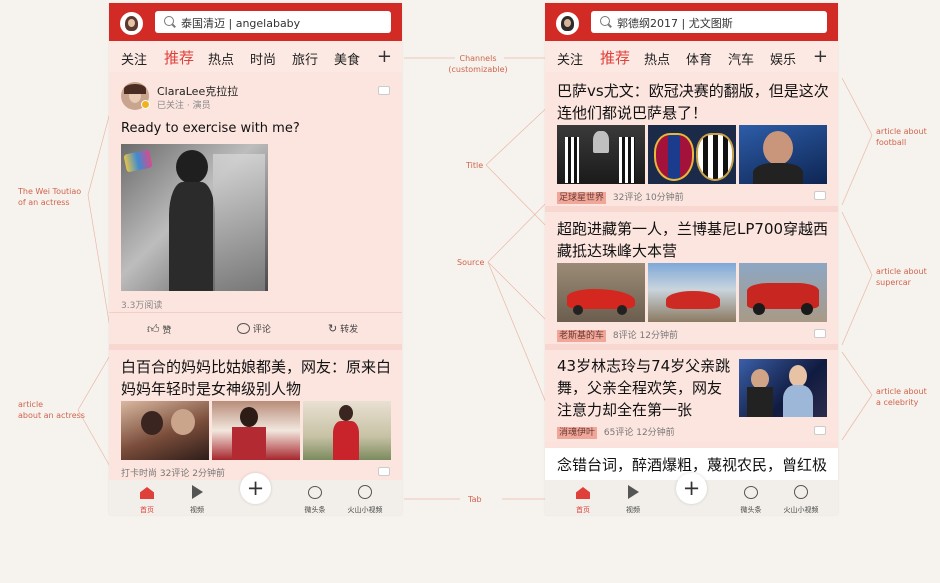  What do you see at coordinates (783, 58) in the screenshot?
I see `channel-tab: 娱乐` at bounding box center [783, 58].